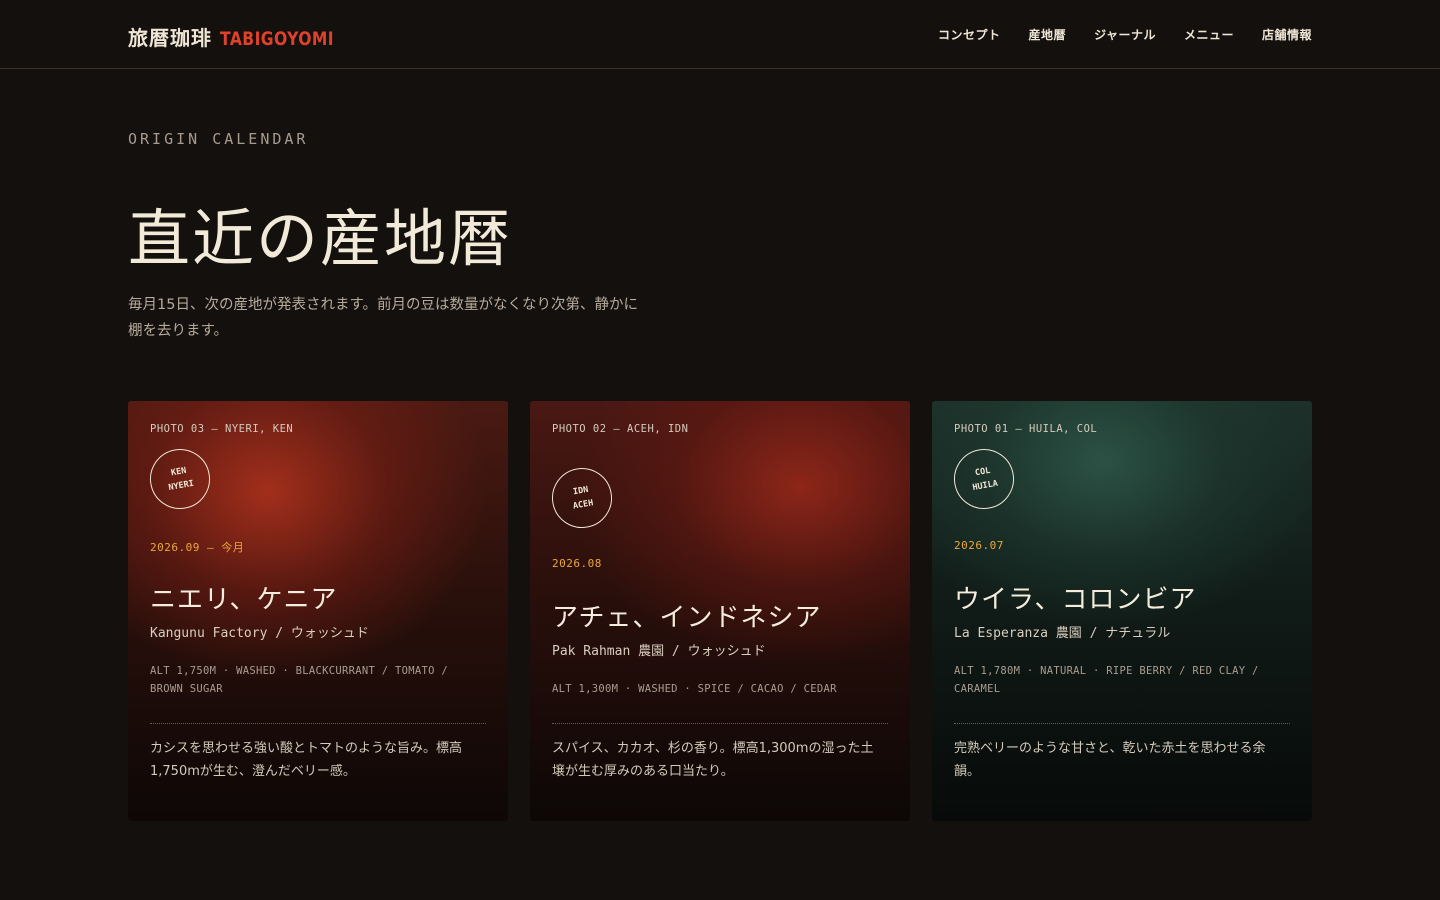 The width and height of the screenshot is (1440, 900). I want to click on stamp-region: ACEH, so click(583, 505).